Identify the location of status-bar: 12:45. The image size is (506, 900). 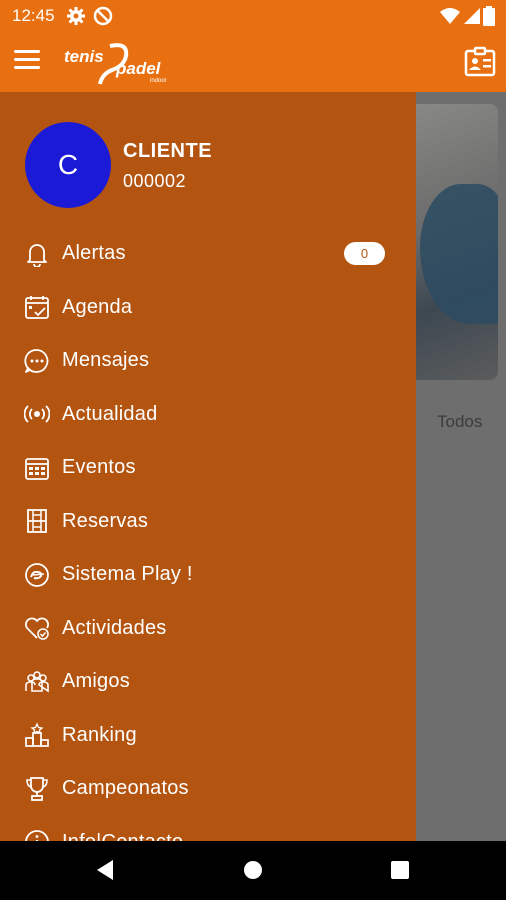
(253, 16).